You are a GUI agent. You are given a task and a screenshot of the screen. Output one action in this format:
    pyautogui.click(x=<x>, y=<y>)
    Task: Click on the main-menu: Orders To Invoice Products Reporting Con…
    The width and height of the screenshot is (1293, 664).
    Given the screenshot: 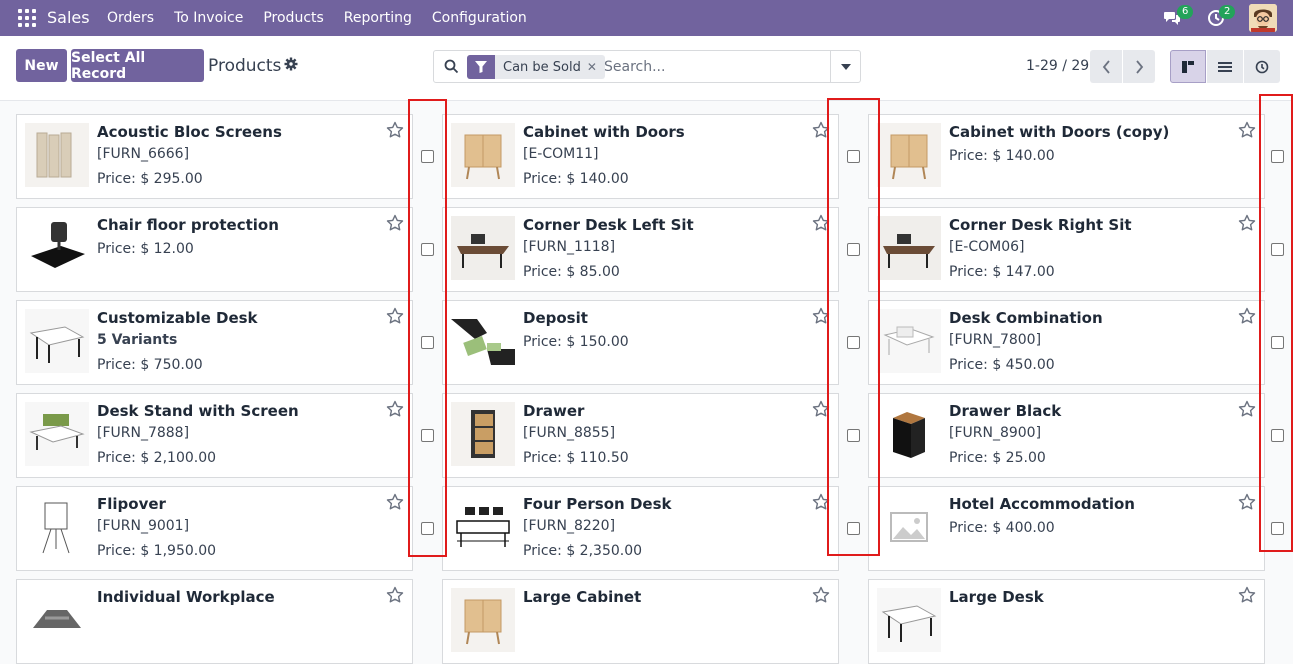 What is the action you would take?
    pyautogui.click(x=327, y=18)
    